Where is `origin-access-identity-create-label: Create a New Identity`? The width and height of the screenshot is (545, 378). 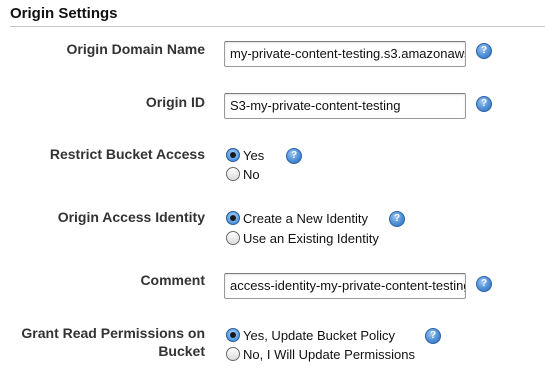
origin-access-identity-create-label: Create a New Identity is located at coordinates (306, 218).